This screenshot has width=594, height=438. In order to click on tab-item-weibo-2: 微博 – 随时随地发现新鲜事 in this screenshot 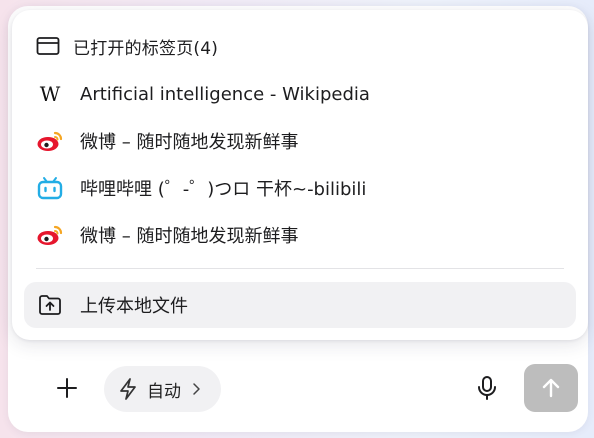, I will do `click(300, 235)`.